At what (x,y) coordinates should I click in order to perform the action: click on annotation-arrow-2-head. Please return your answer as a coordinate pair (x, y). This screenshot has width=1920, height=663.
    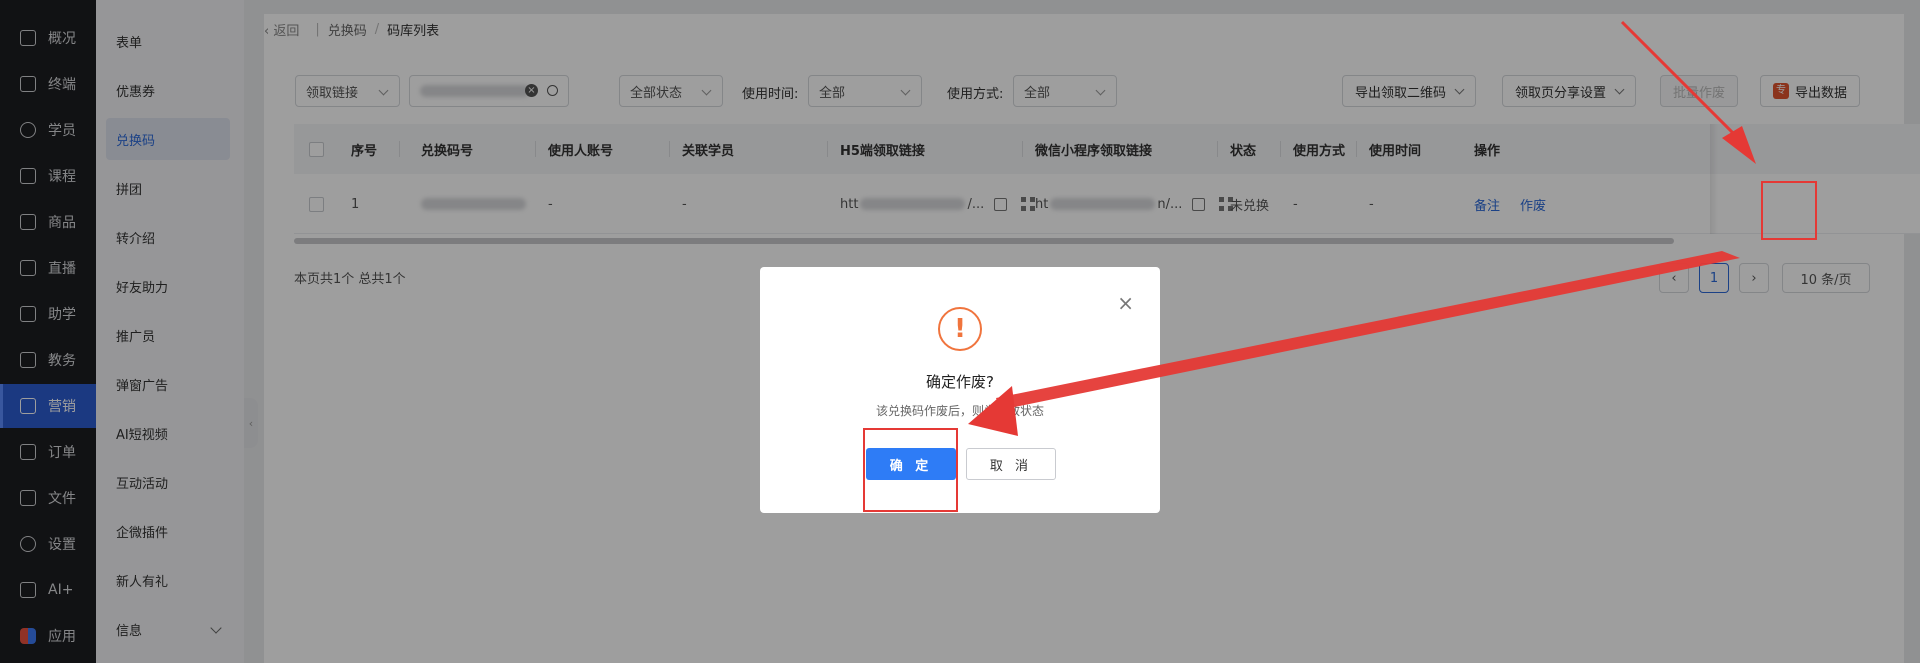
    Looking at the image, I should click on (993, 411).